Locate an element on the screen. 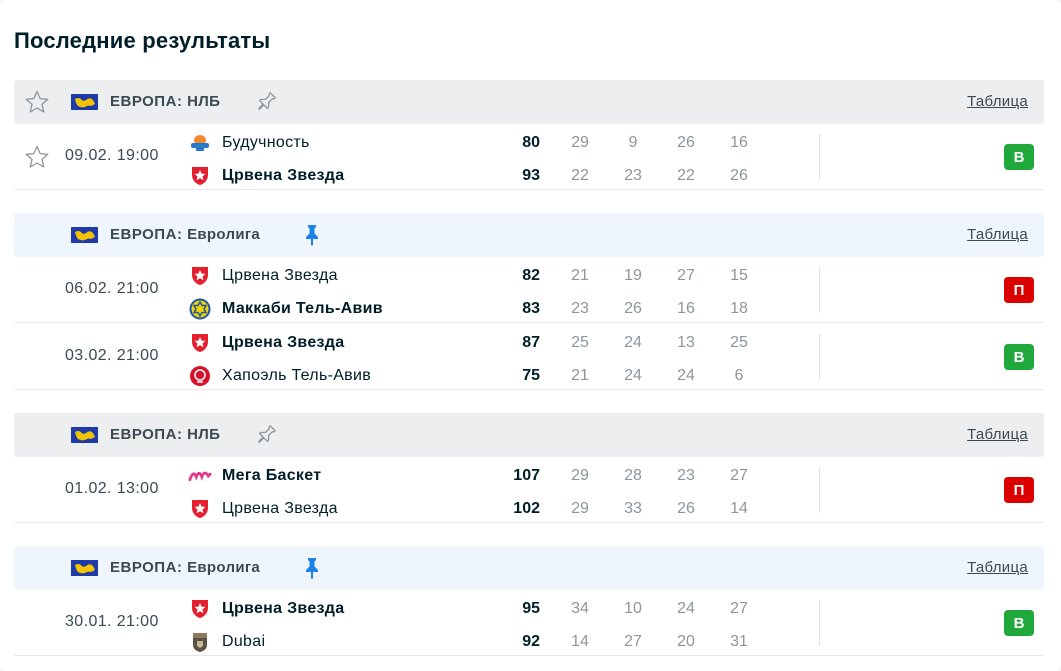 This screenshot has height=671, width=1061. away-team: Хапоэль Тель-Авив is located at coordinates (279, 376).